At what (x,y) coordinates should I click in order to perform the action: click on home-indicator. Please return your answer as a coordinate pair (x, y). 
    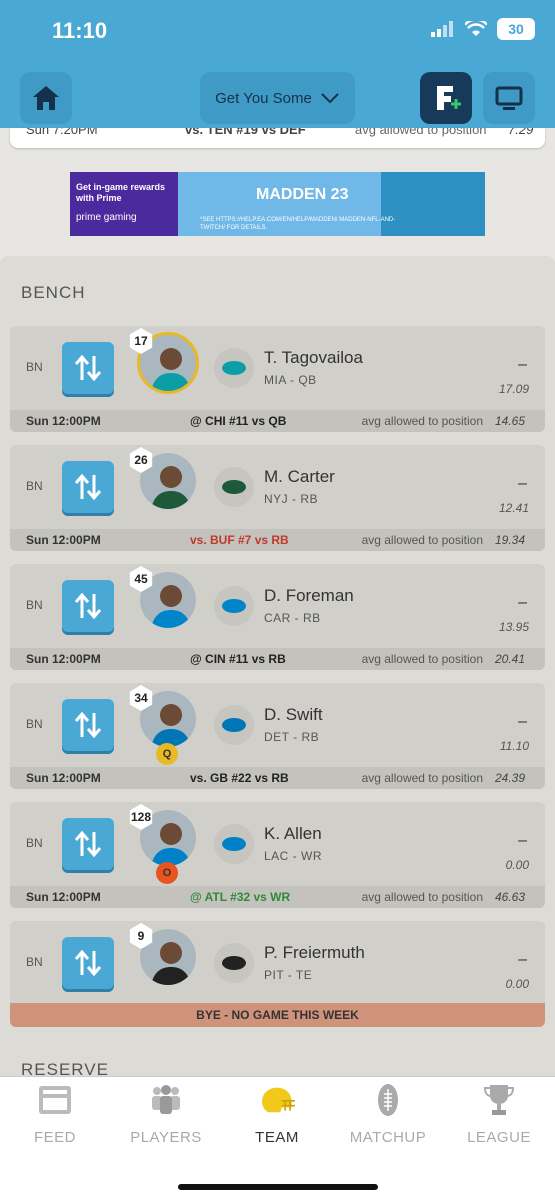
    Looking at the image, I should click on (278, 1187).